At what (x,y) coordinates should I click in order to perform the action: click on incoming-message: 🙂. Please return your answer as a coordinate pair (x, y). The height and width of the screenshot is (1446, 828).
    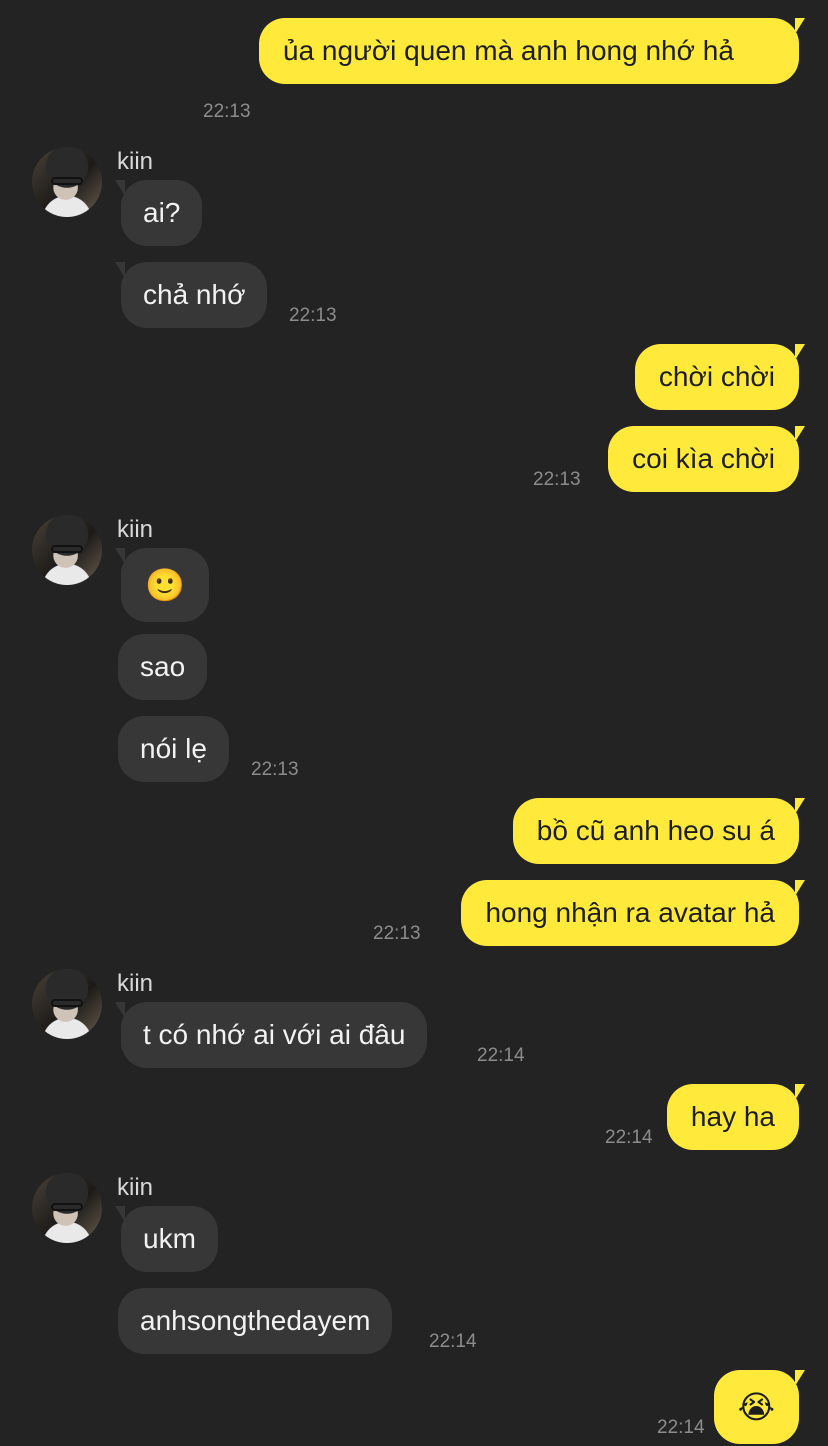
    Looking at the image, I should click on (162, 585).